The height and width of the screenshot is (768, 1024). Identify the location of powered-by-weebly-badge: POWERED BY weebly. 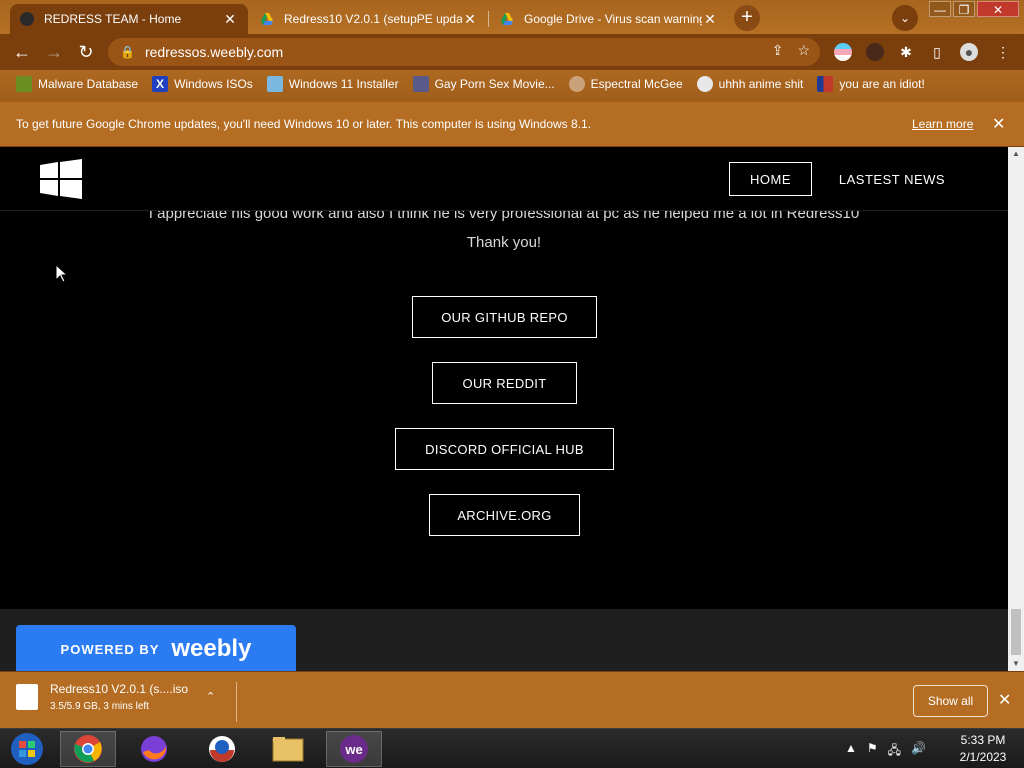
(156, 648).